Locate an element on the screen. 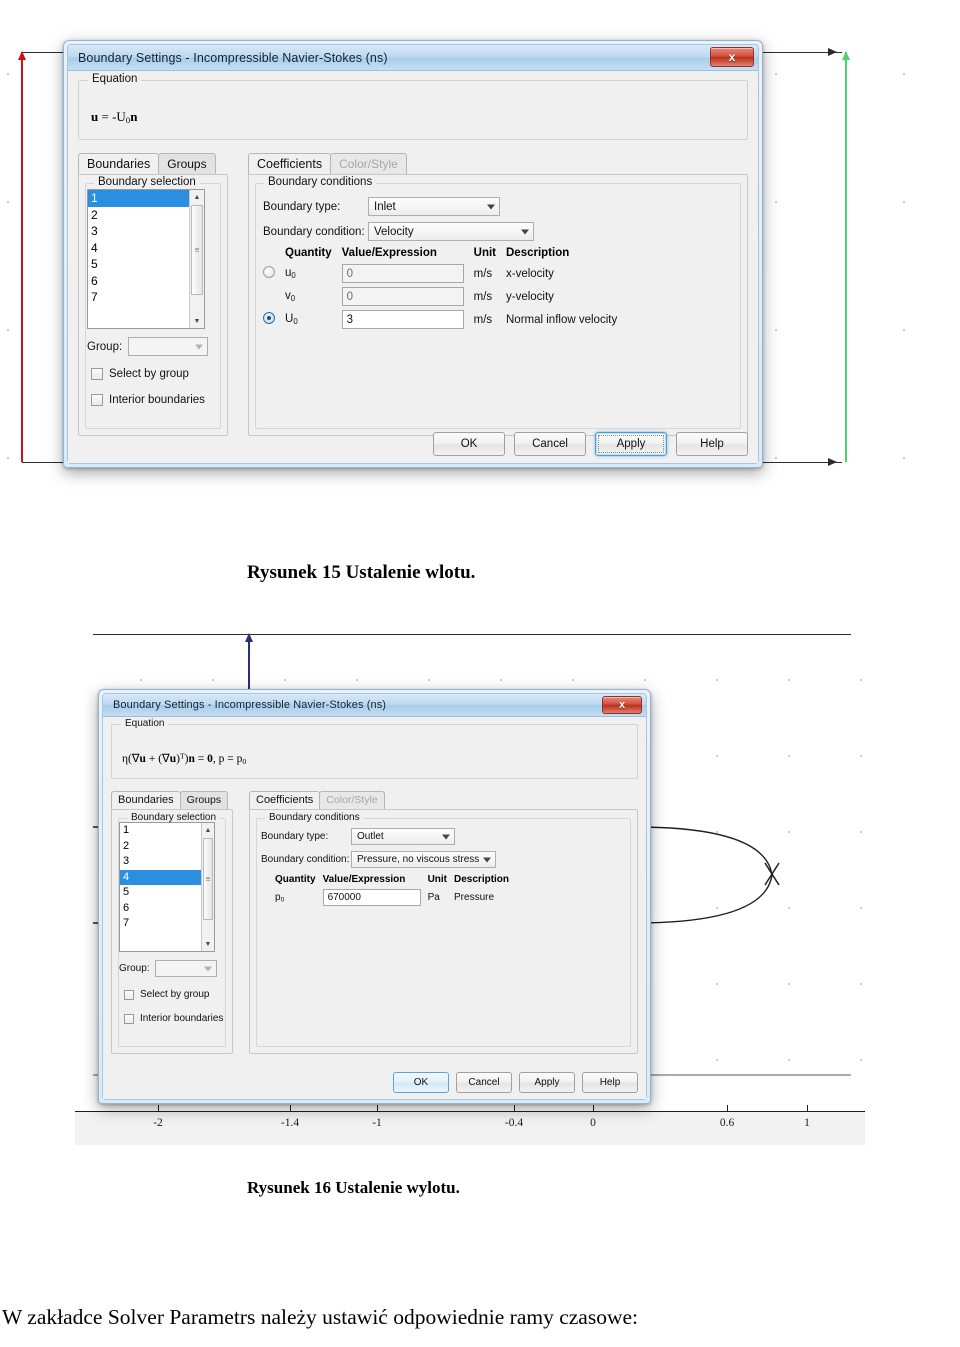 This screenshot has width=960, height=1347. value-input-u0 is located at coordinates (402, 273).